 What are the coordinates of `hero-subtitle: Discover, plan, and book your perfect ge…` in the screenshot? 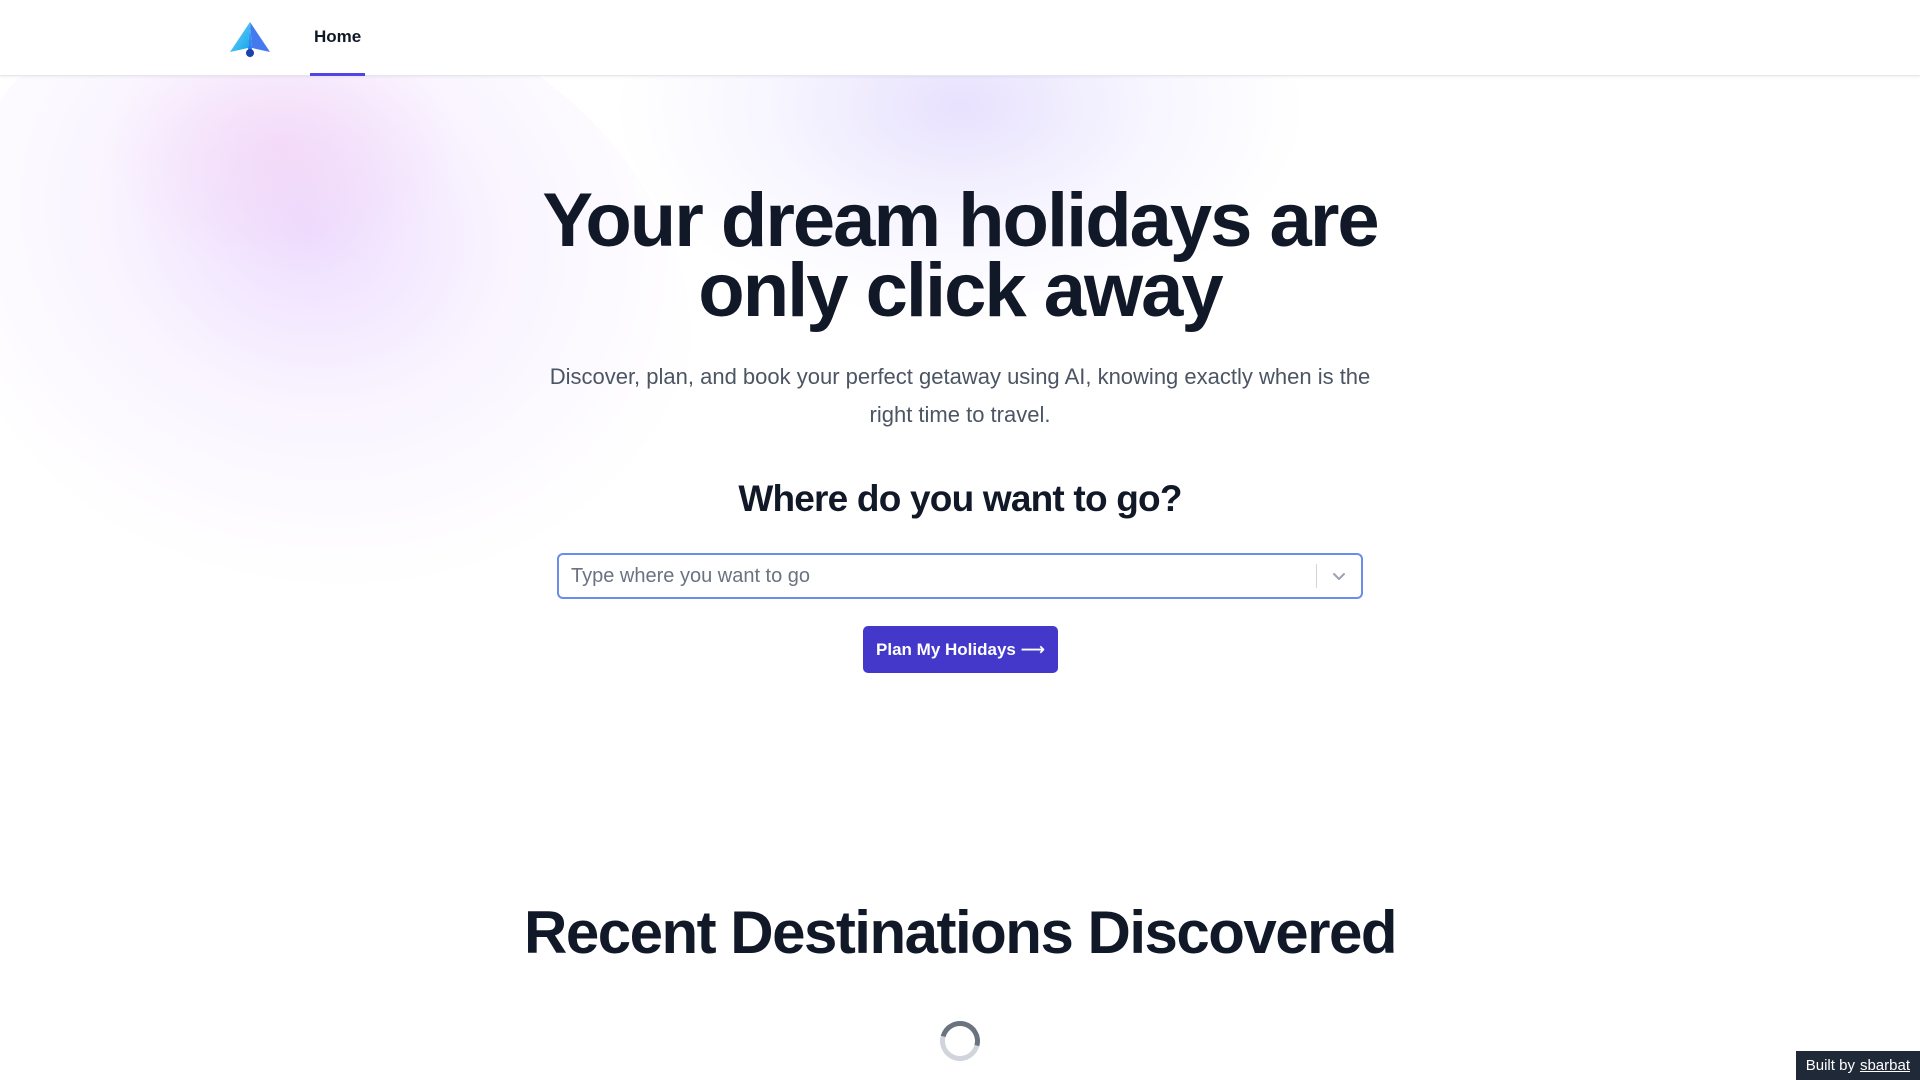 It's located at (960, 395).